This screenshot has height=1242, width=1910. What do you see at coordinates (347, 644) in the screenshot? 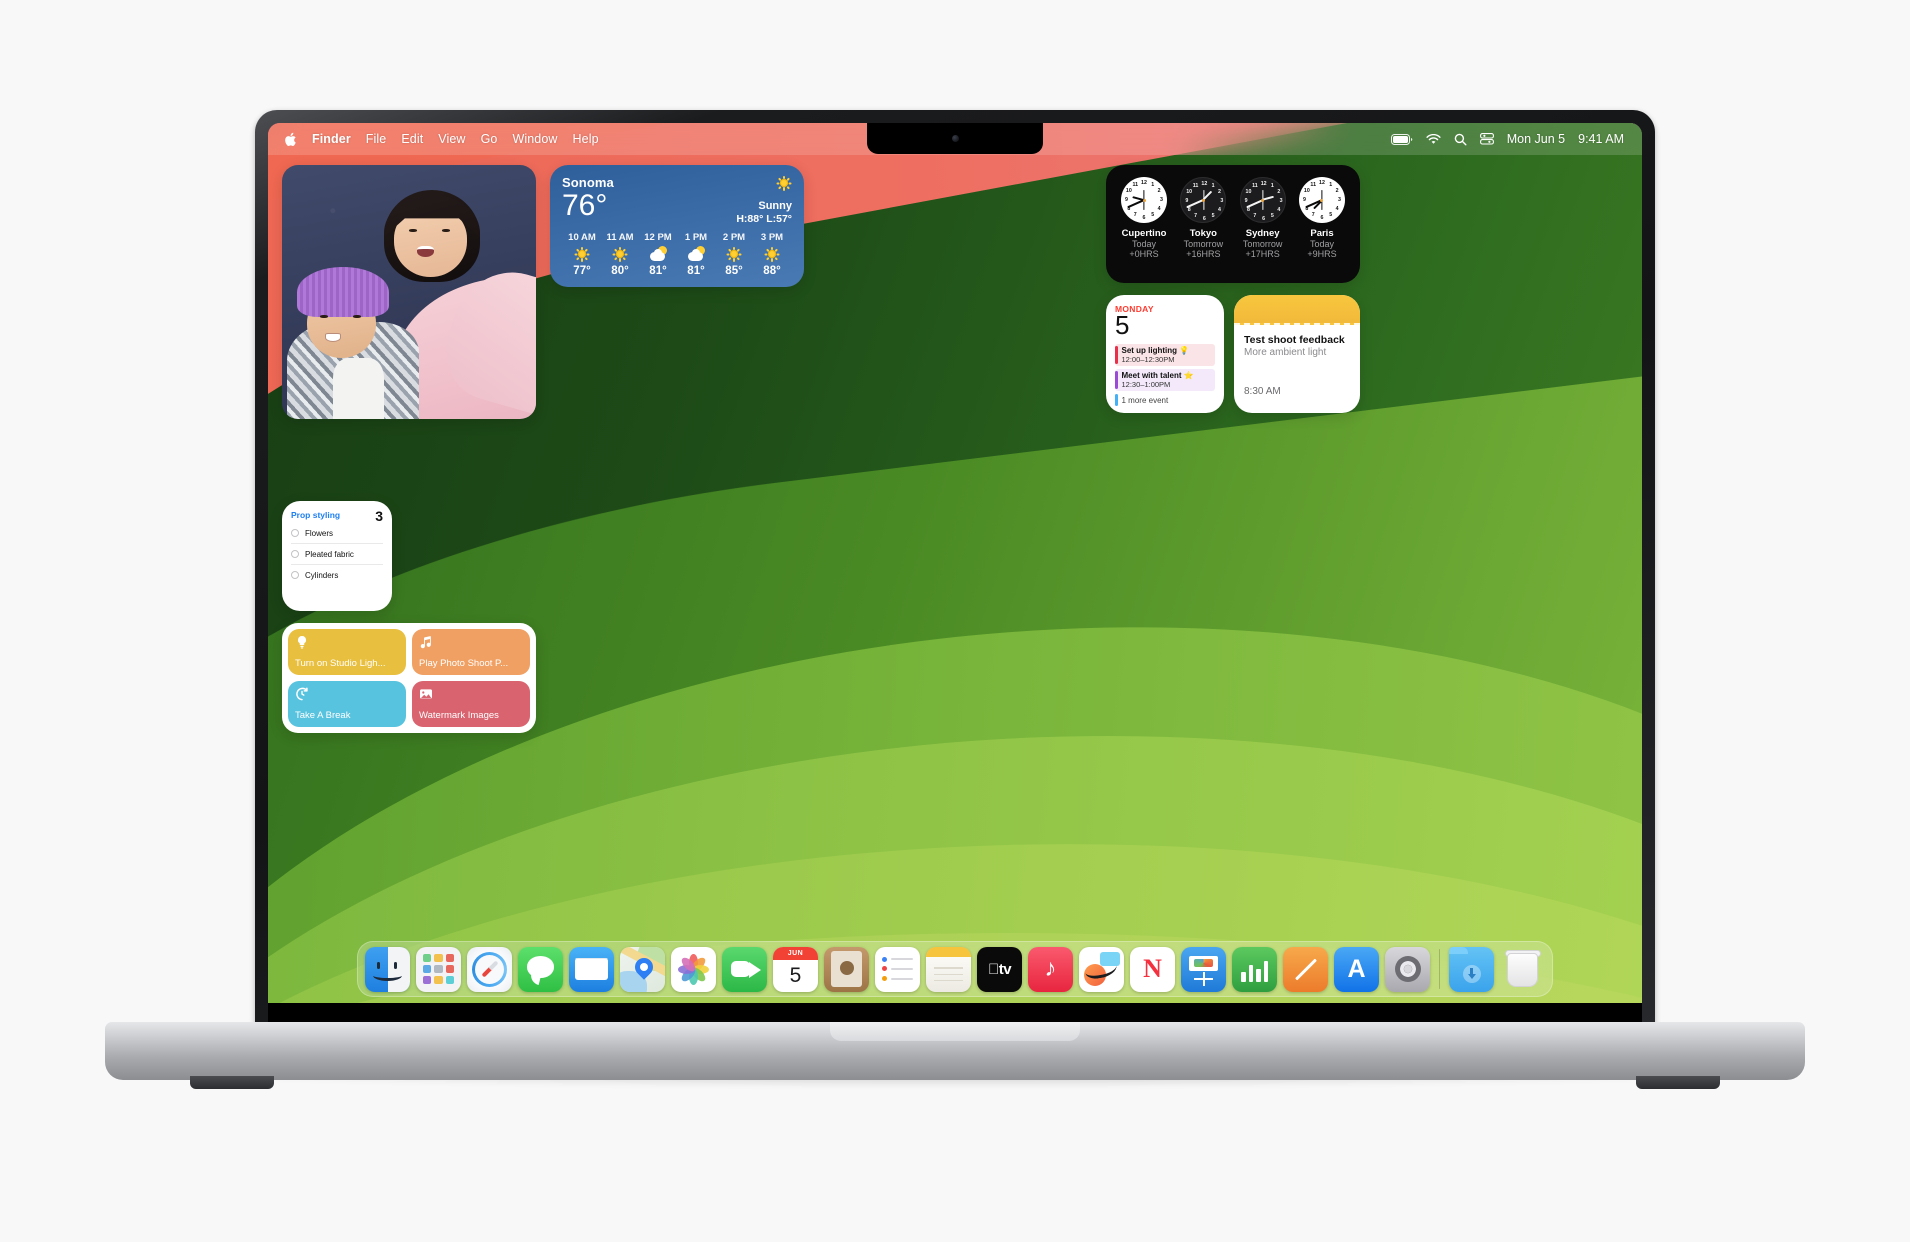
I see `lightbulb-icon` at bounding box center [347, 644].